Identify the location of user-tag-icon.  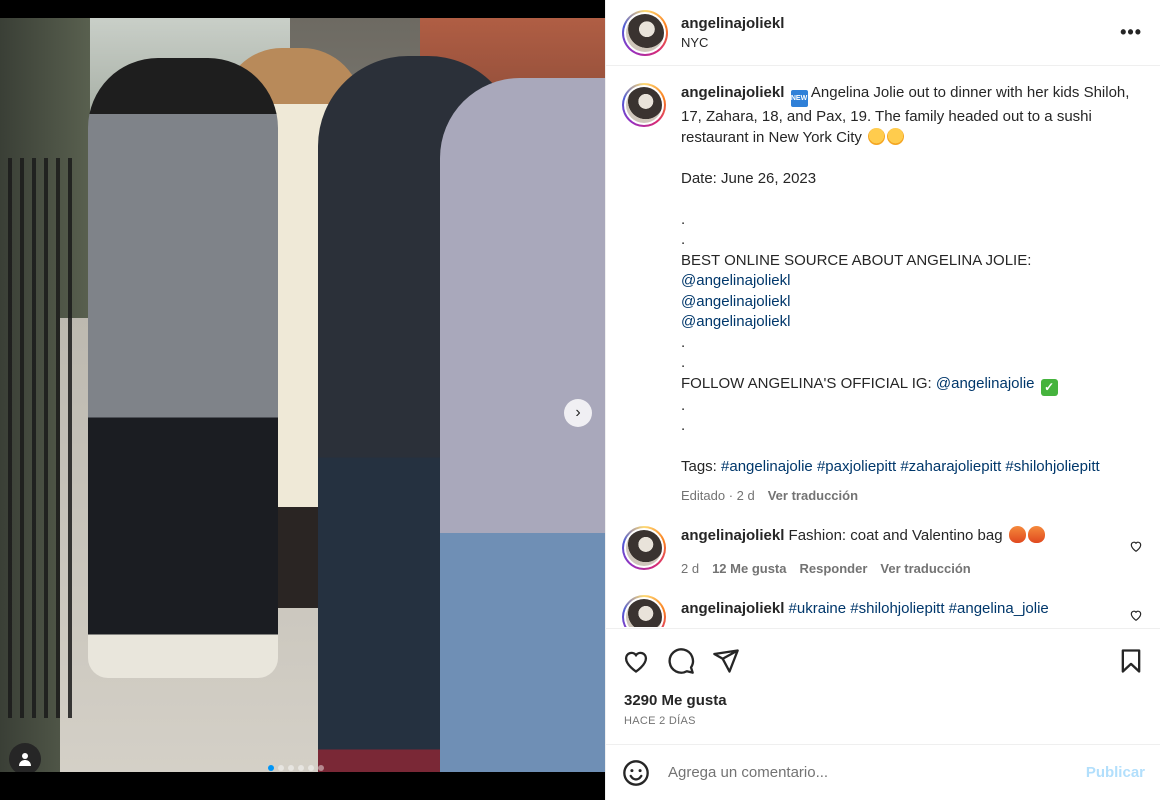
(25, 759).